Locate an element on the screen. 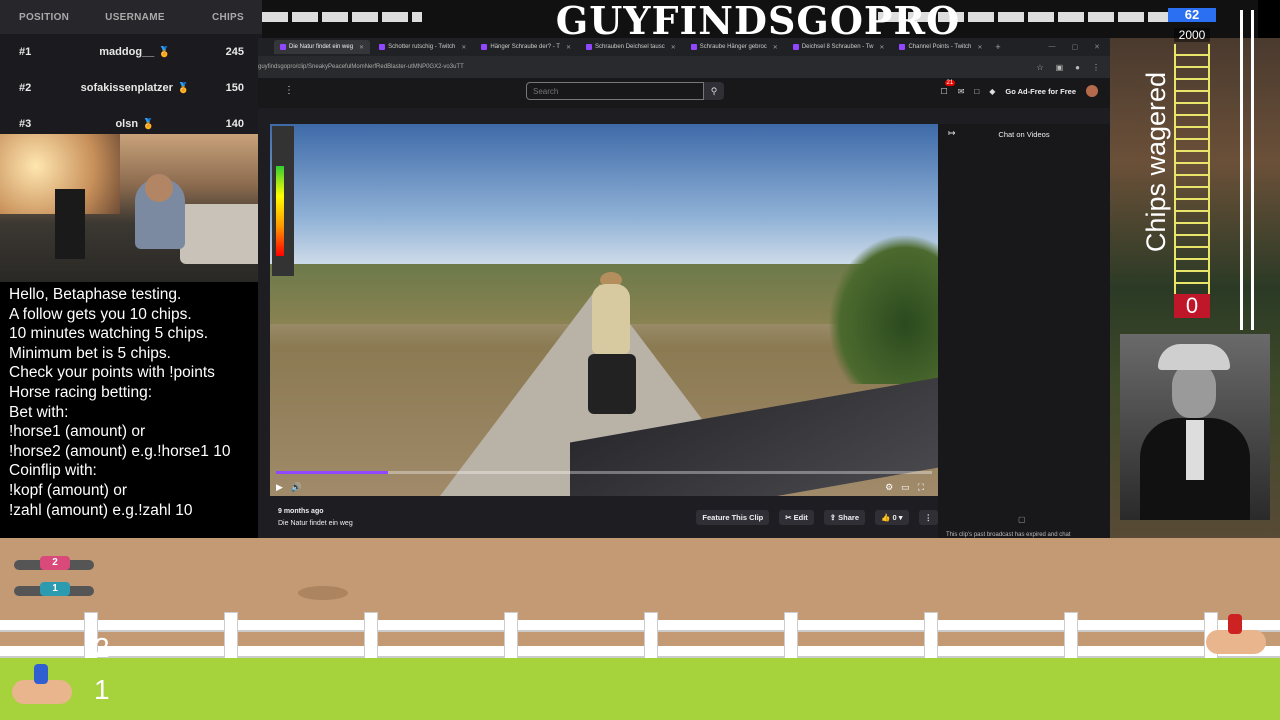 Image resolution: width=1280 pixels, height=720 pixels. crown-icon: ◆ is located at coordinates (992, 91).